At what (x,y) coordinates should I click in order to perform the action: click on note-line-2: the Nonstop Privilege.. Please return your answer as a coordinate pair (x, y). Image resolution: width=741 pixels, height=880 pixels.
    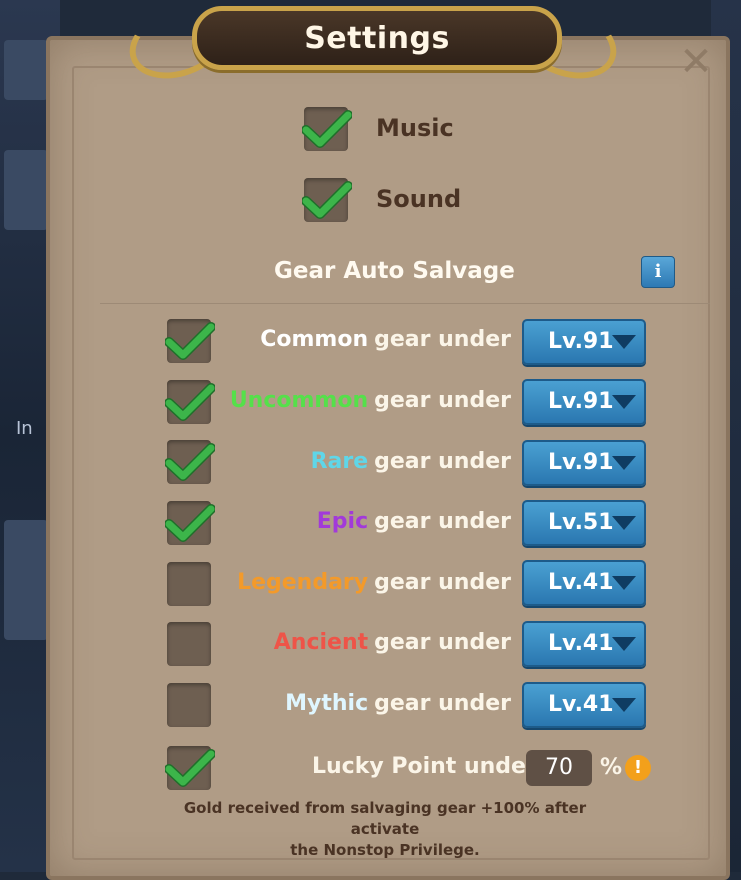
    Looking at the image, I should click on (385, 850).